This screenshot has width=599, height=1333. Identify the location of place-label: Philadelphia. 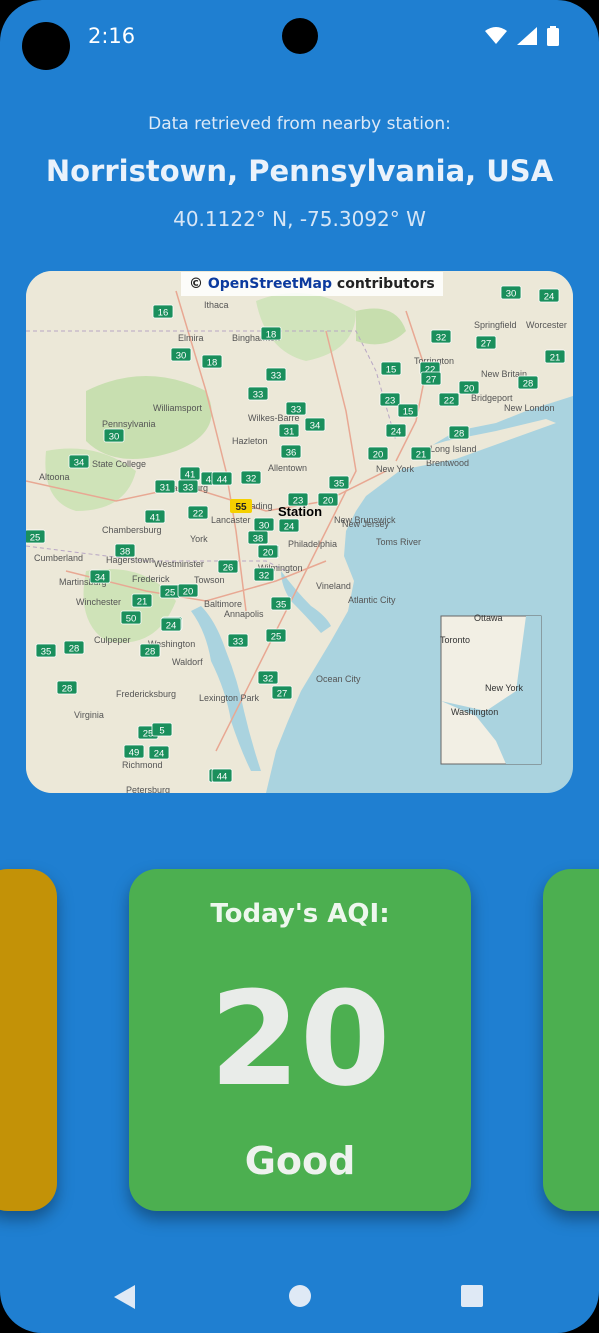
(312, 544).